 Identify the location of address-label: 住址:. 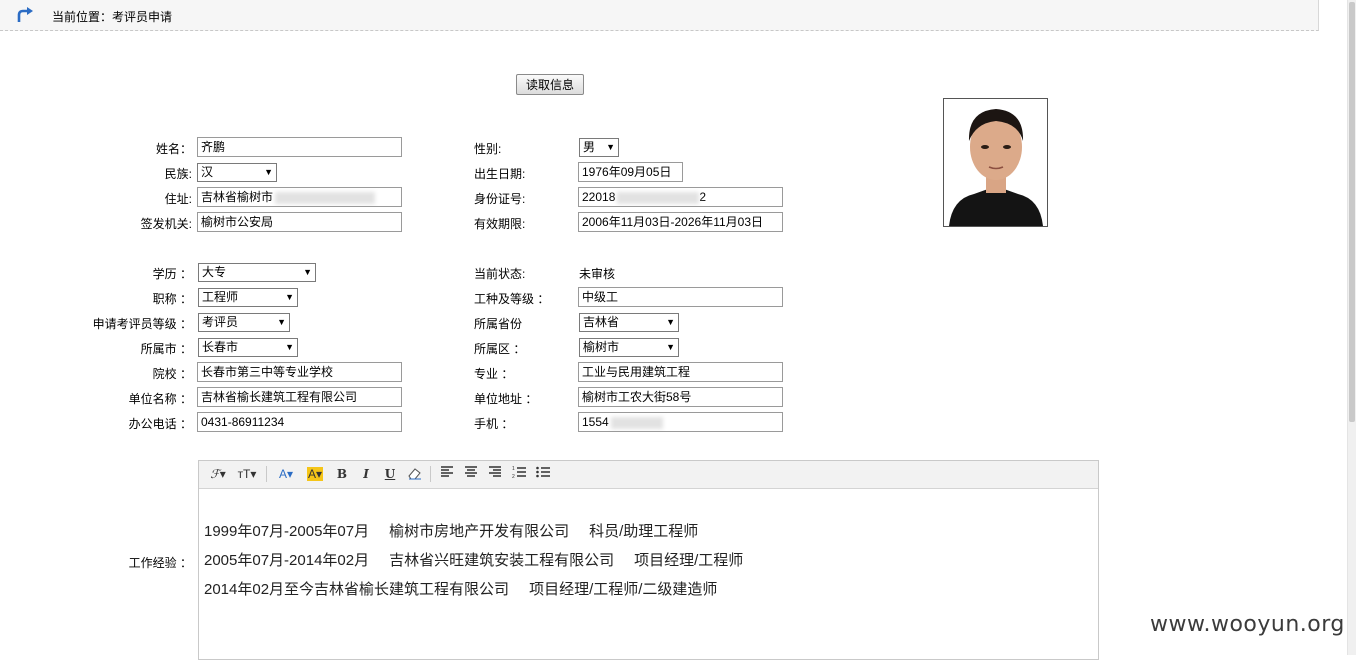
(178, 199).